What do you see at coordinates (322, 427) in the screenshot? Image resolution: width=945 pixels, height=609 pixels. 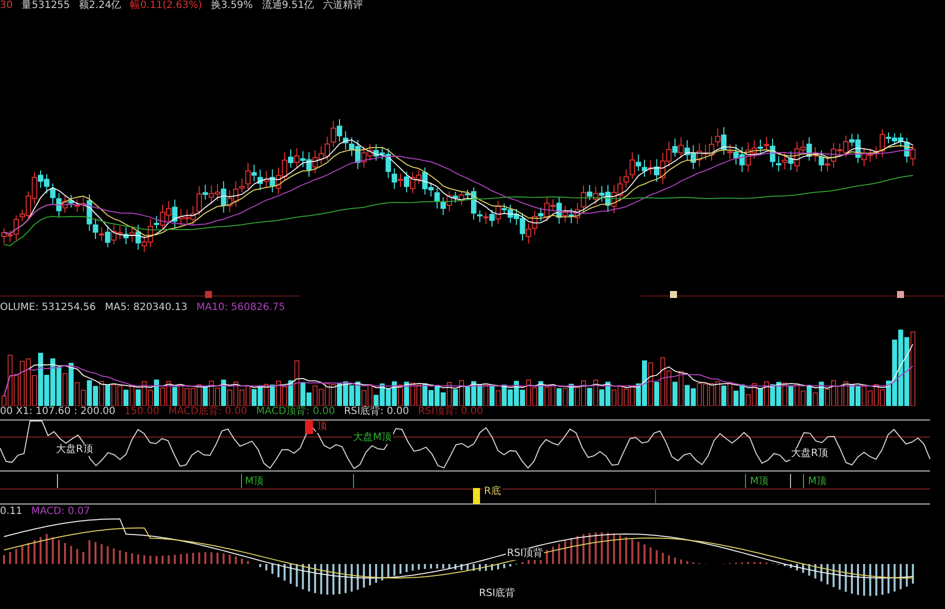 I see `signal-label: 顶` at bounding box center [322, 427].